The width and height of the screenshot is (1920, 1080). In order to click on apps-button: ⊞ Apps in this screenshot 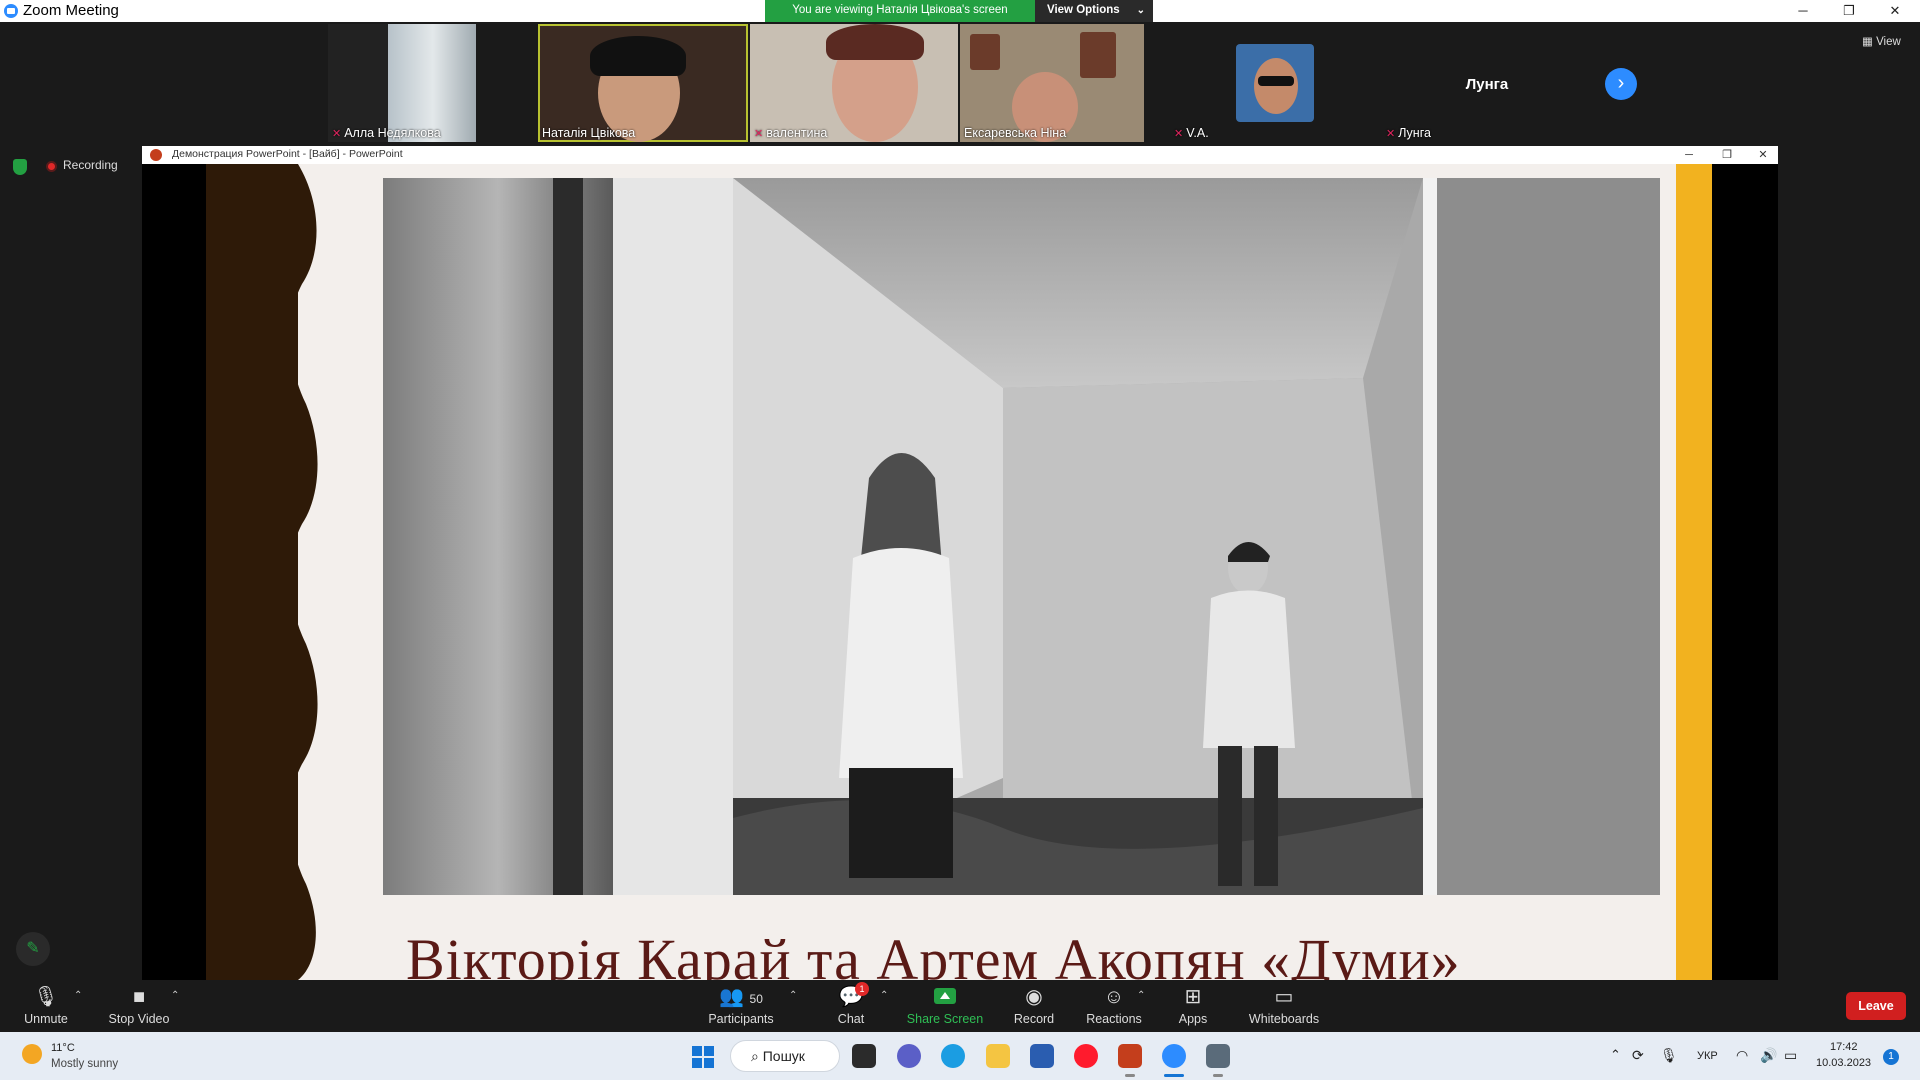, I will do `click(1193, 1006)`.